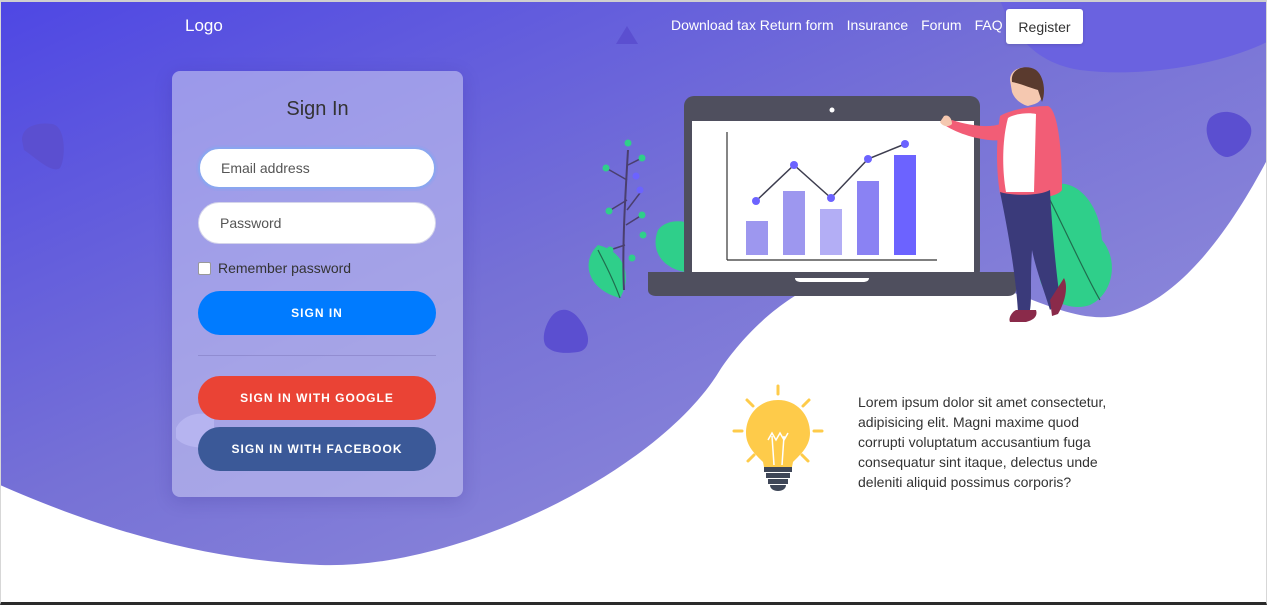 The image size is (1267, 605). I want to click on chart-line, so click(830, 172).